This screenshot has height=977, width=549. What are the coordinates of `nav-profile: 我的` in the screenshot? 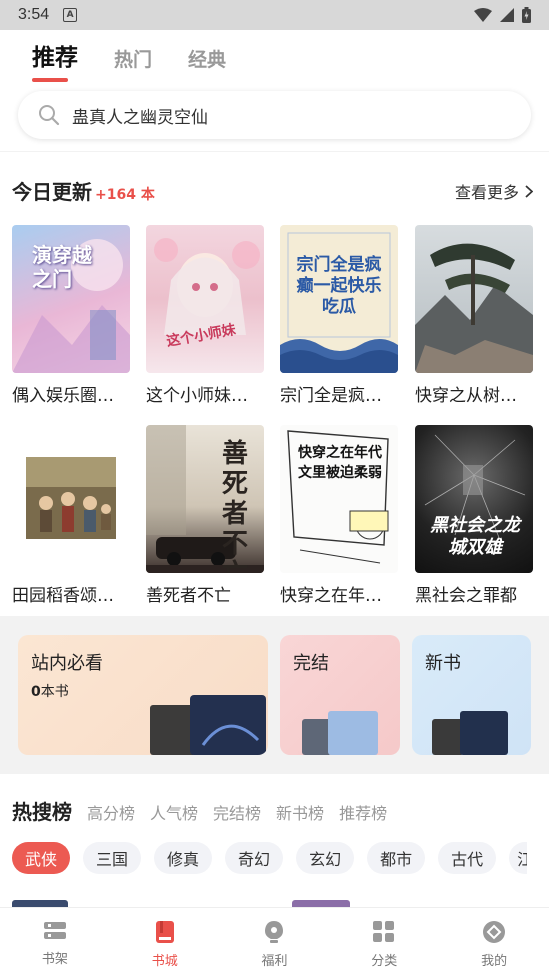 It's located at (494, 942).